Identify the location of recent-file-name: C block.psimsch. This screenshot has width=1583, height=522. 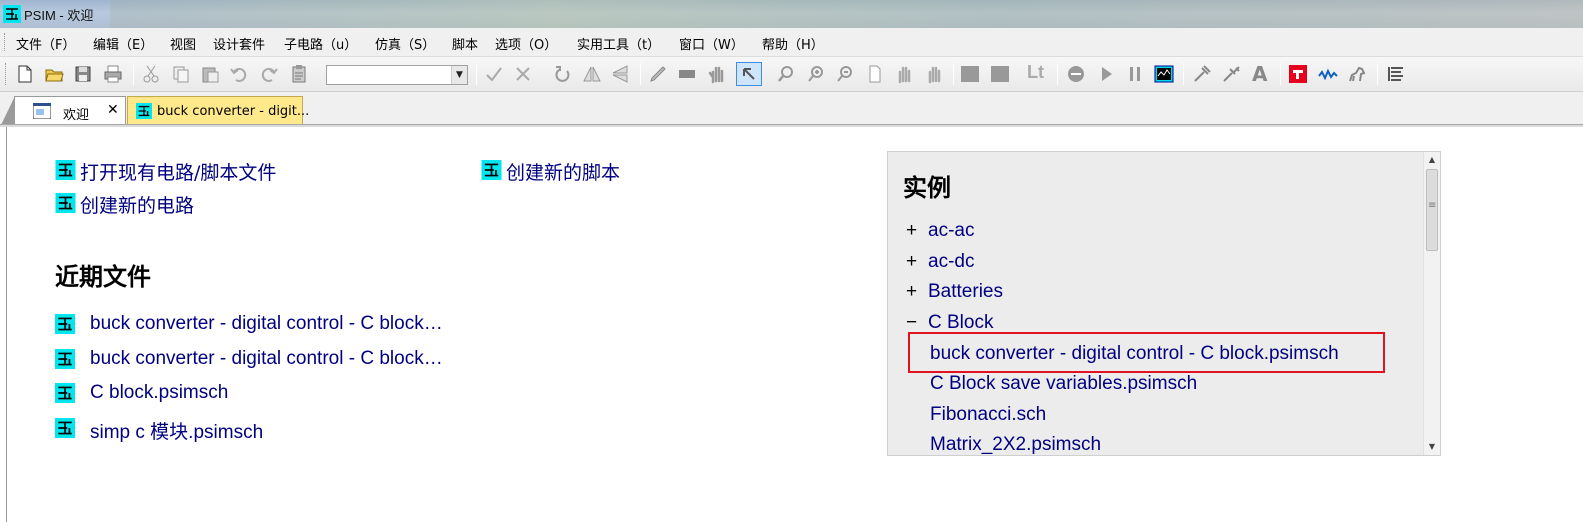
(159, 392).